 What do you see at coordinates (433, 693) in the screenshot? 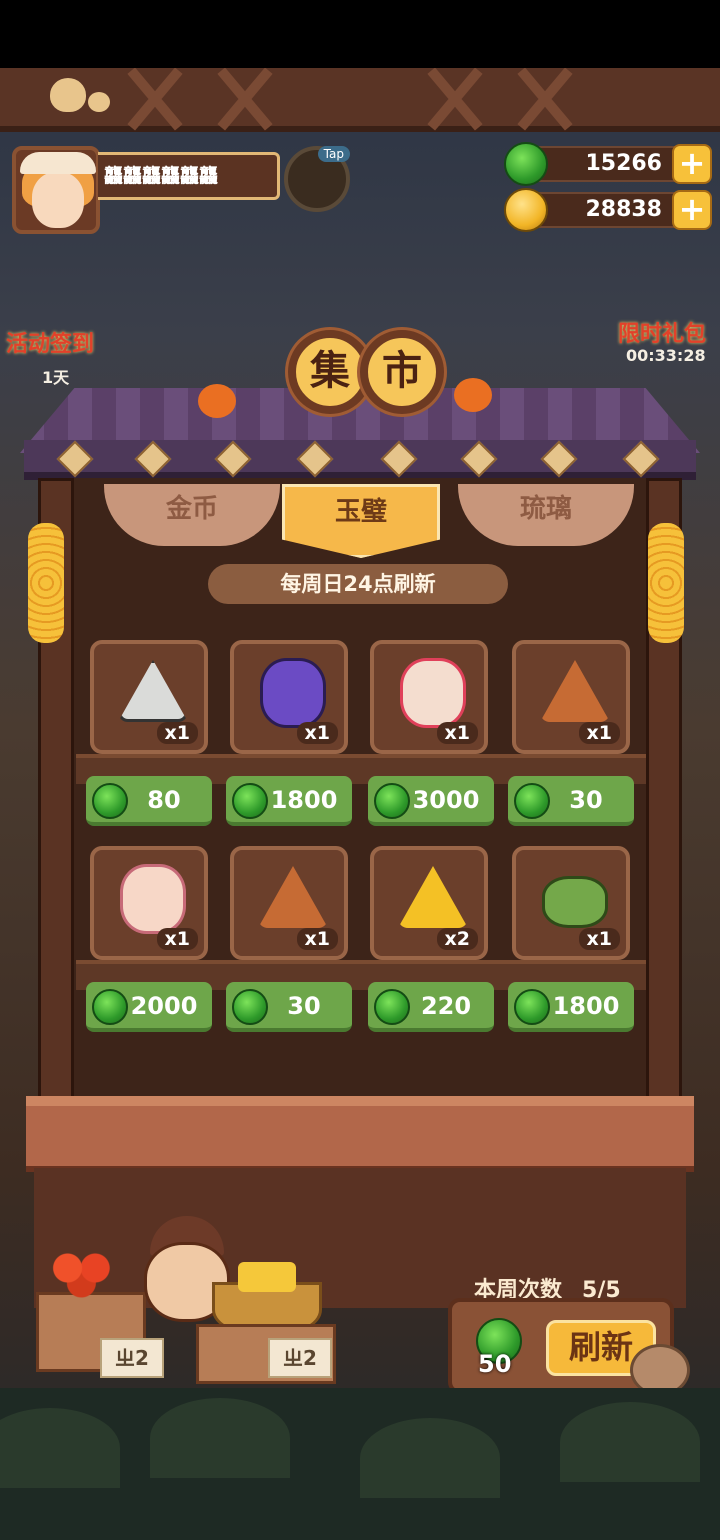
I see `white-hair-character-icon` at bounding box center [433, 693].